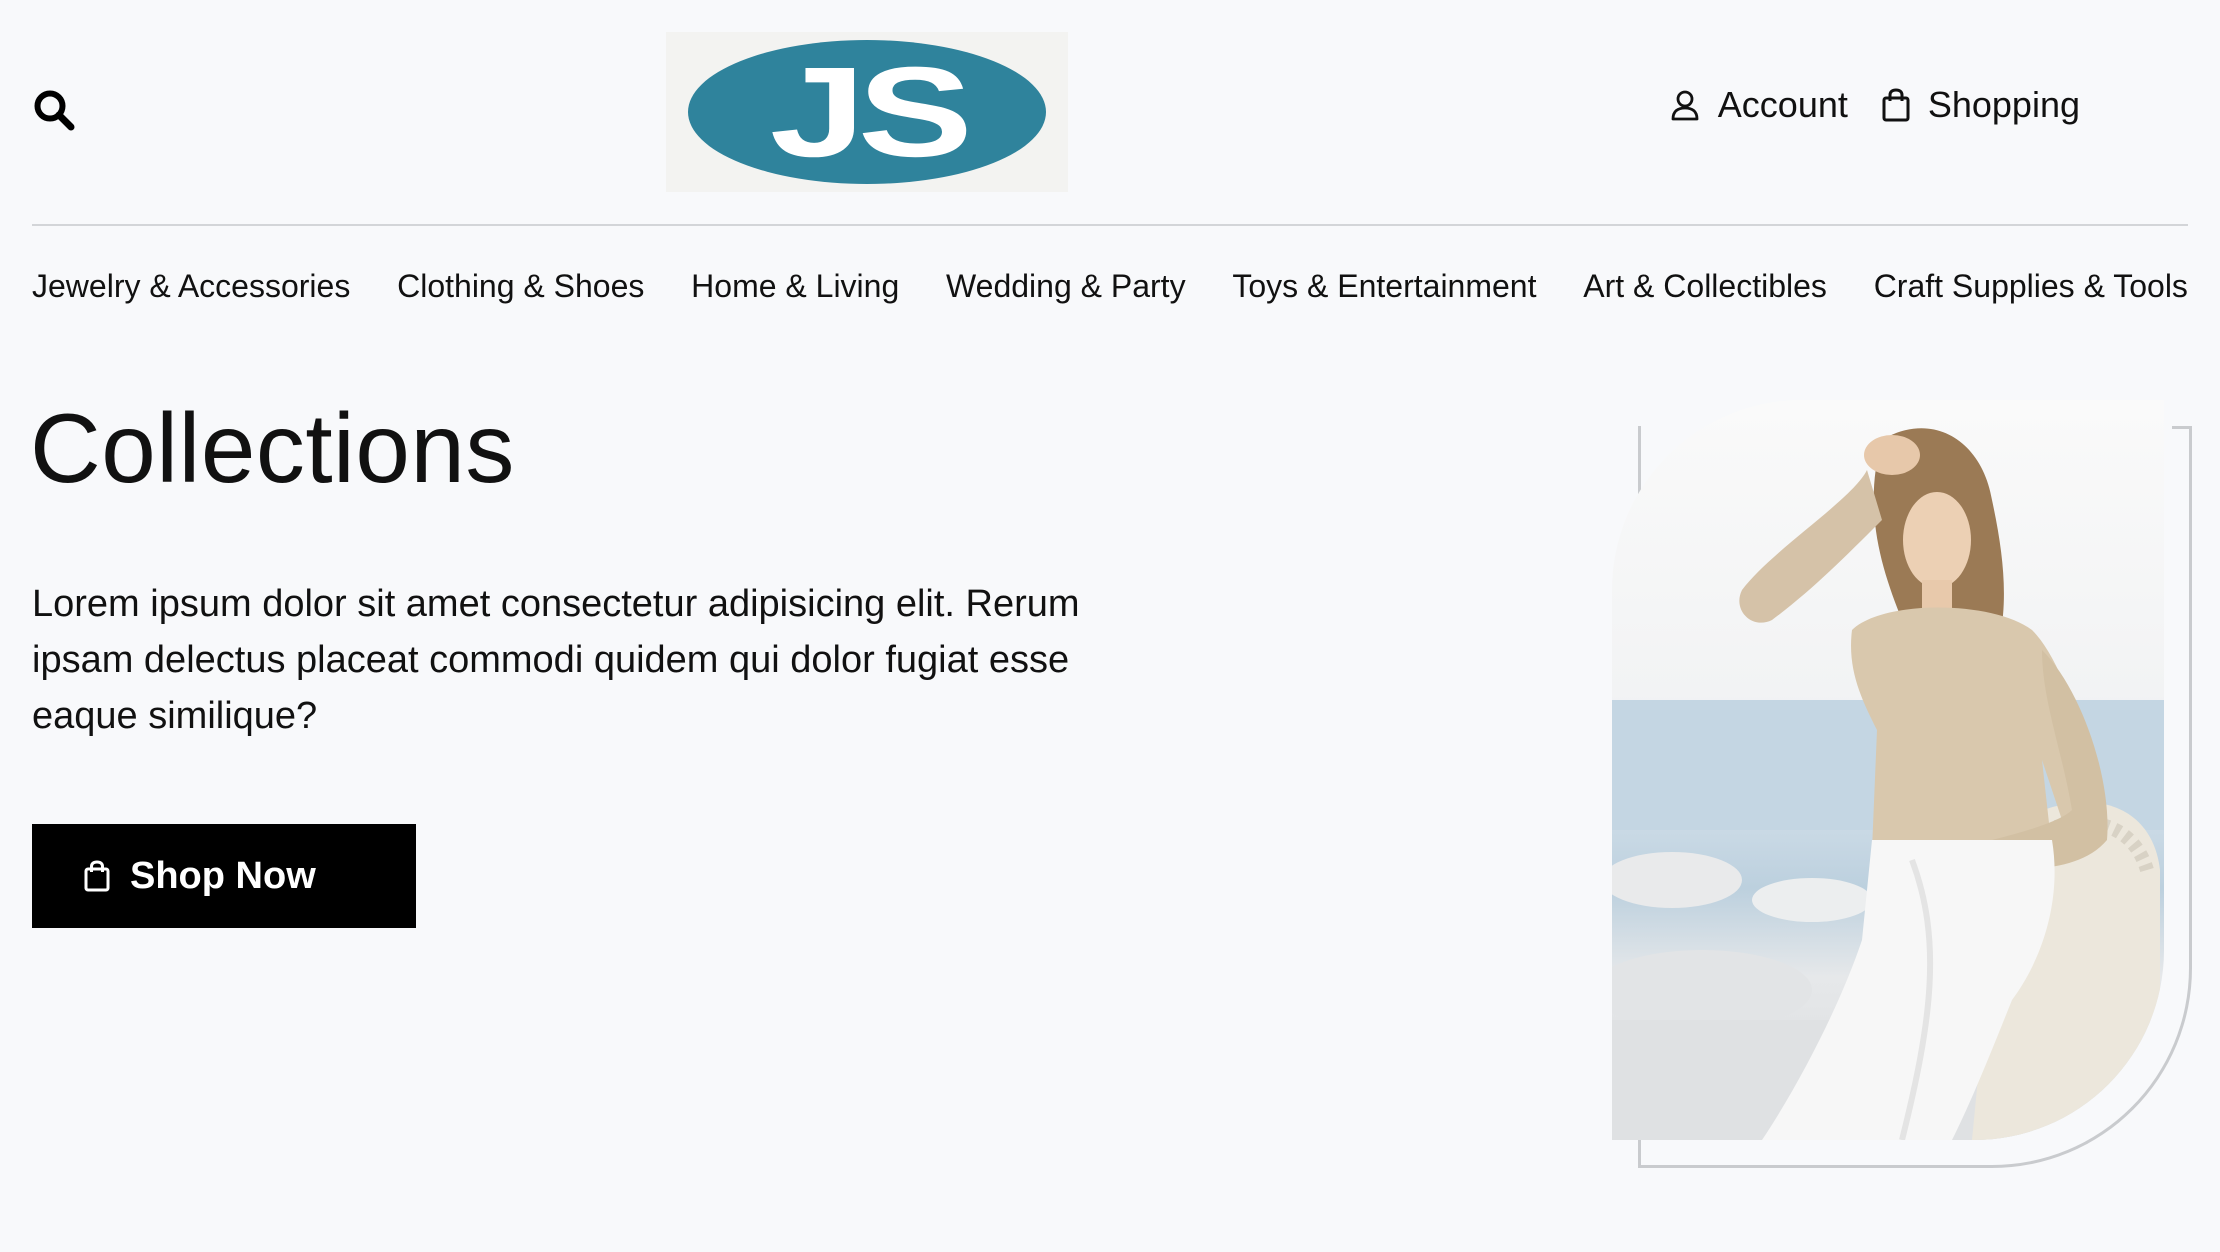 The width and height of the screenshot is (2220, 1252). I want to click on account-link: Account, so click(1759, 105).